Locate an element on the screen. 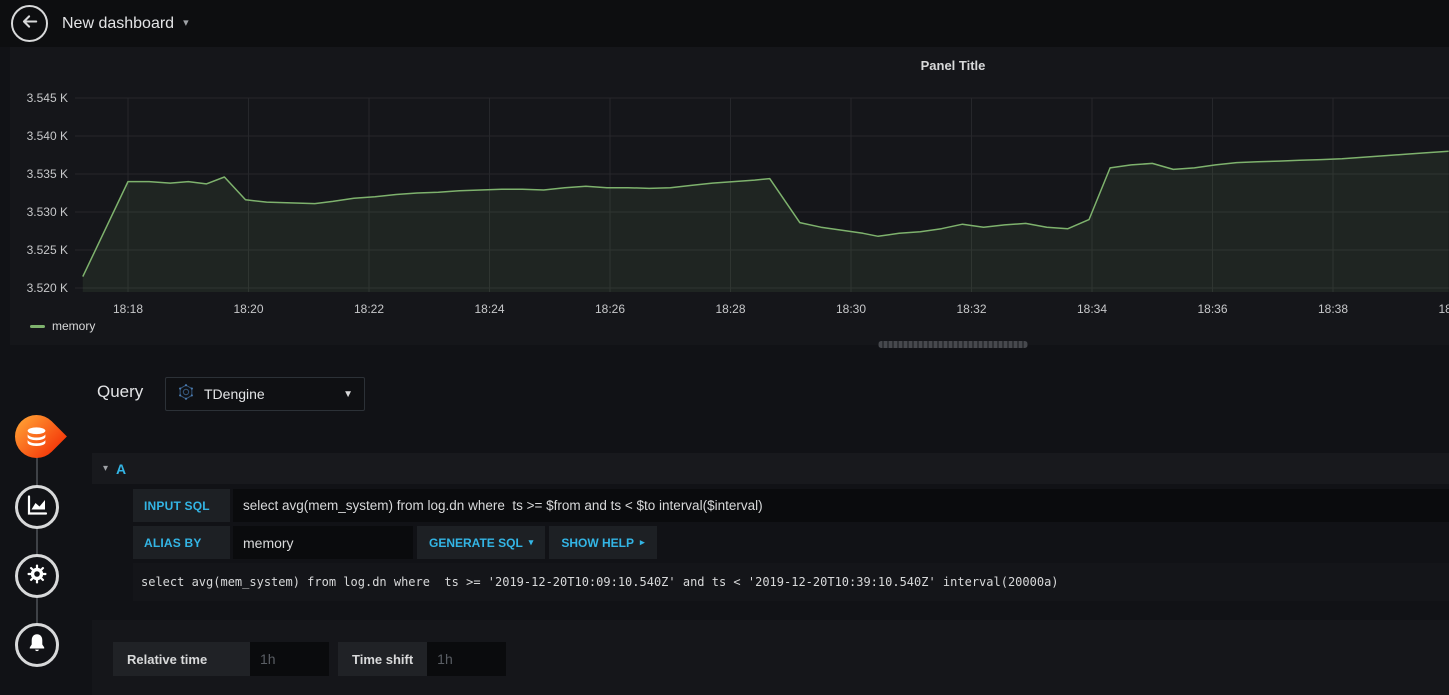 Image resolution: width=1449 pixels, height=695 pixels. x-tick-label: 18:32 is located at coordinates (971, 309).